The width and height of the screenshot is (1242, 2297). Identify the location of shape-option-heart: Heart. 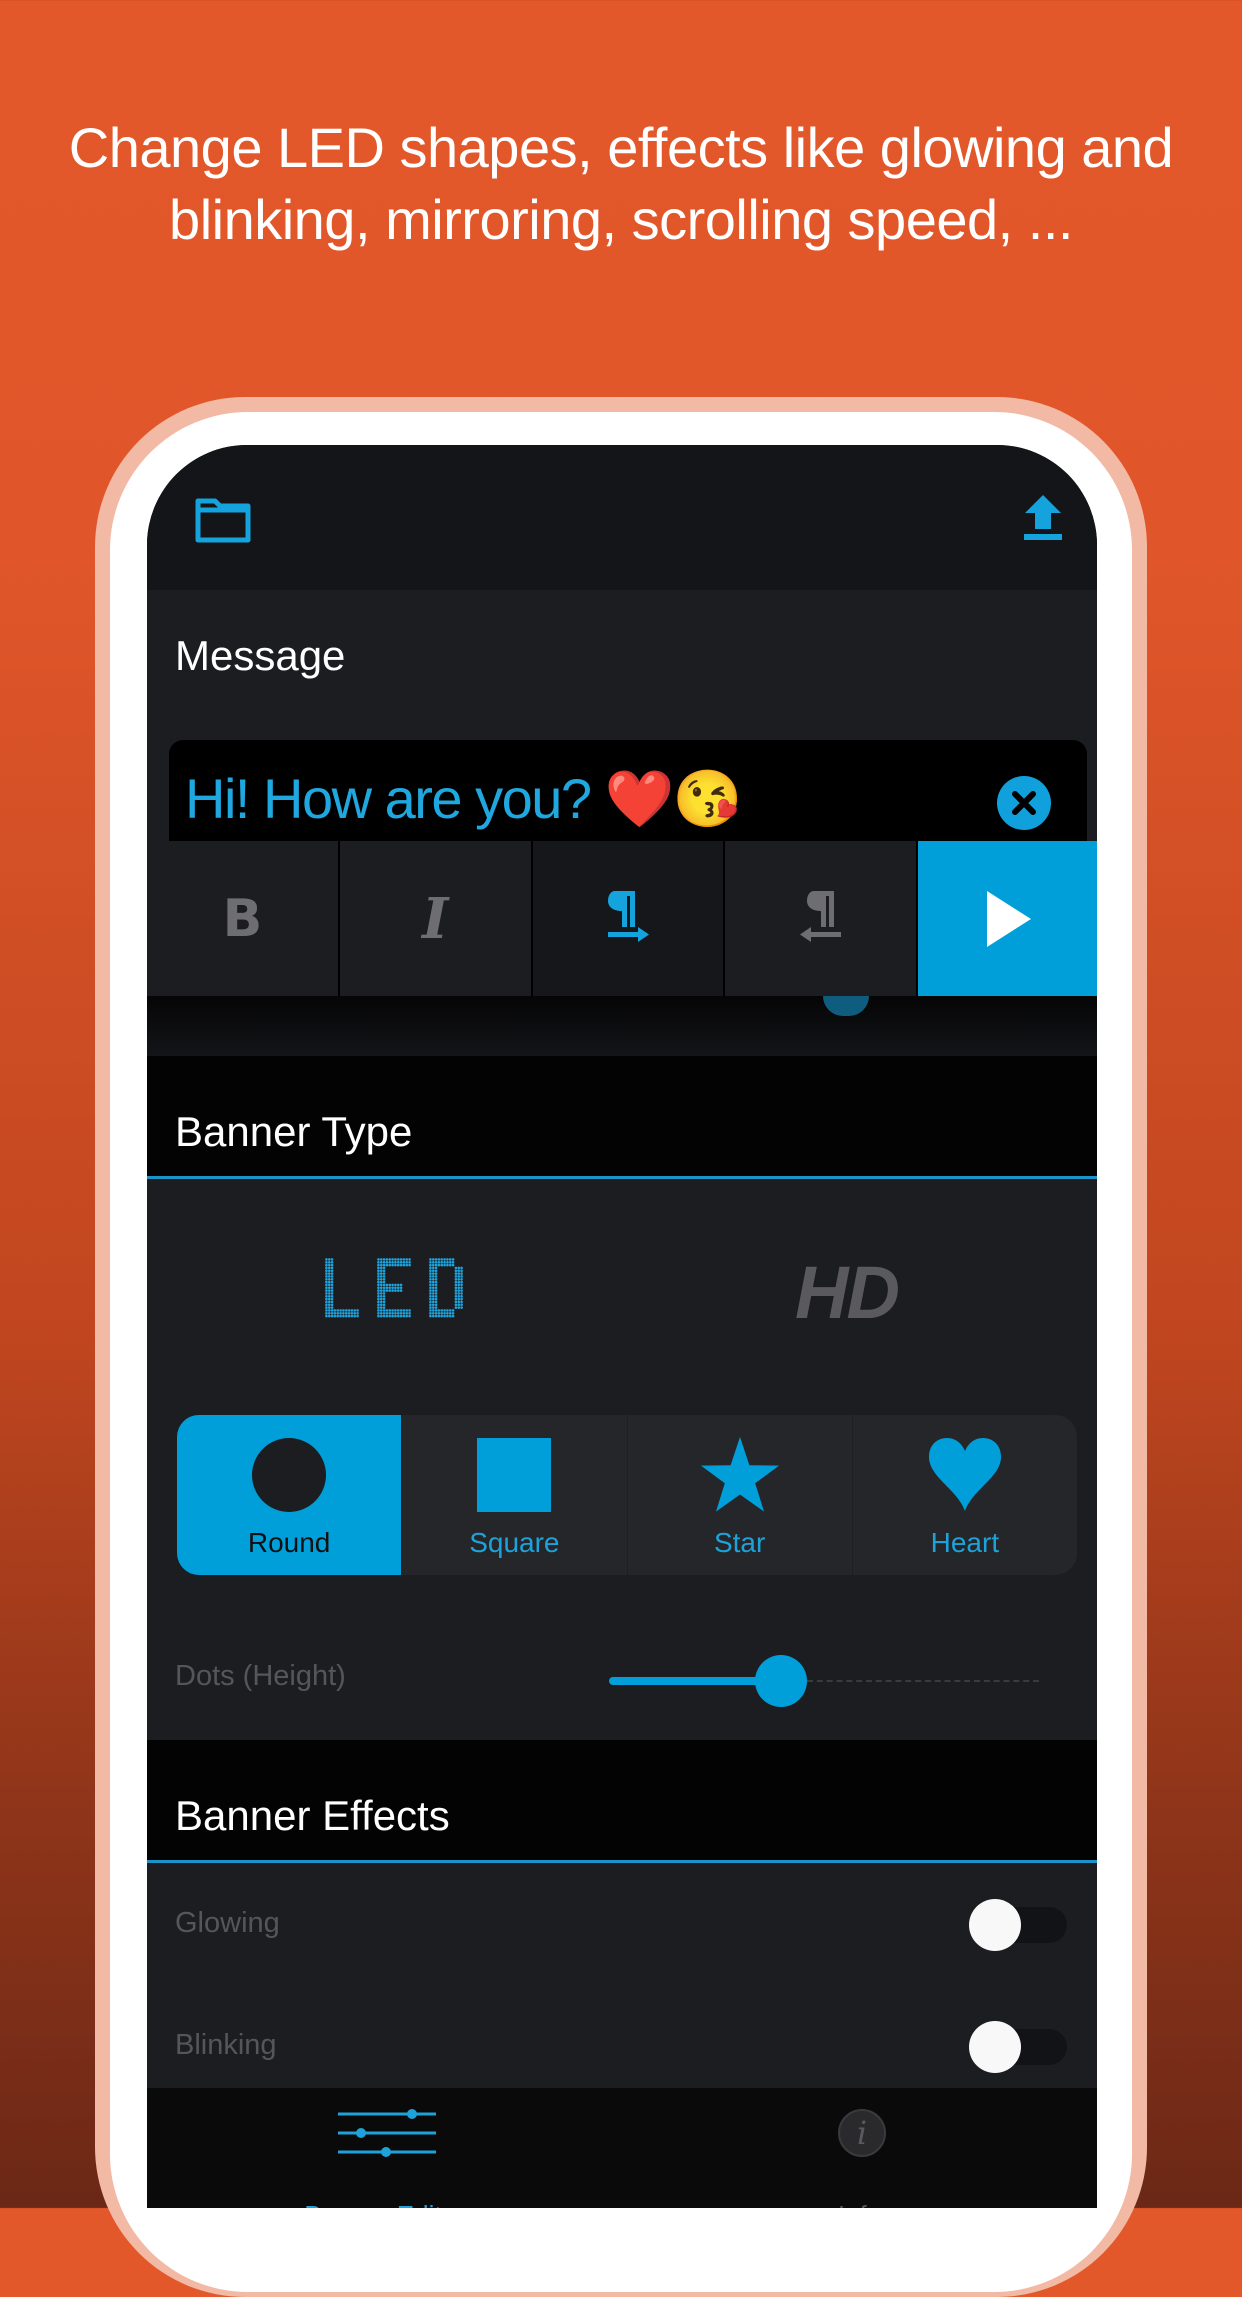
(965, 1495).